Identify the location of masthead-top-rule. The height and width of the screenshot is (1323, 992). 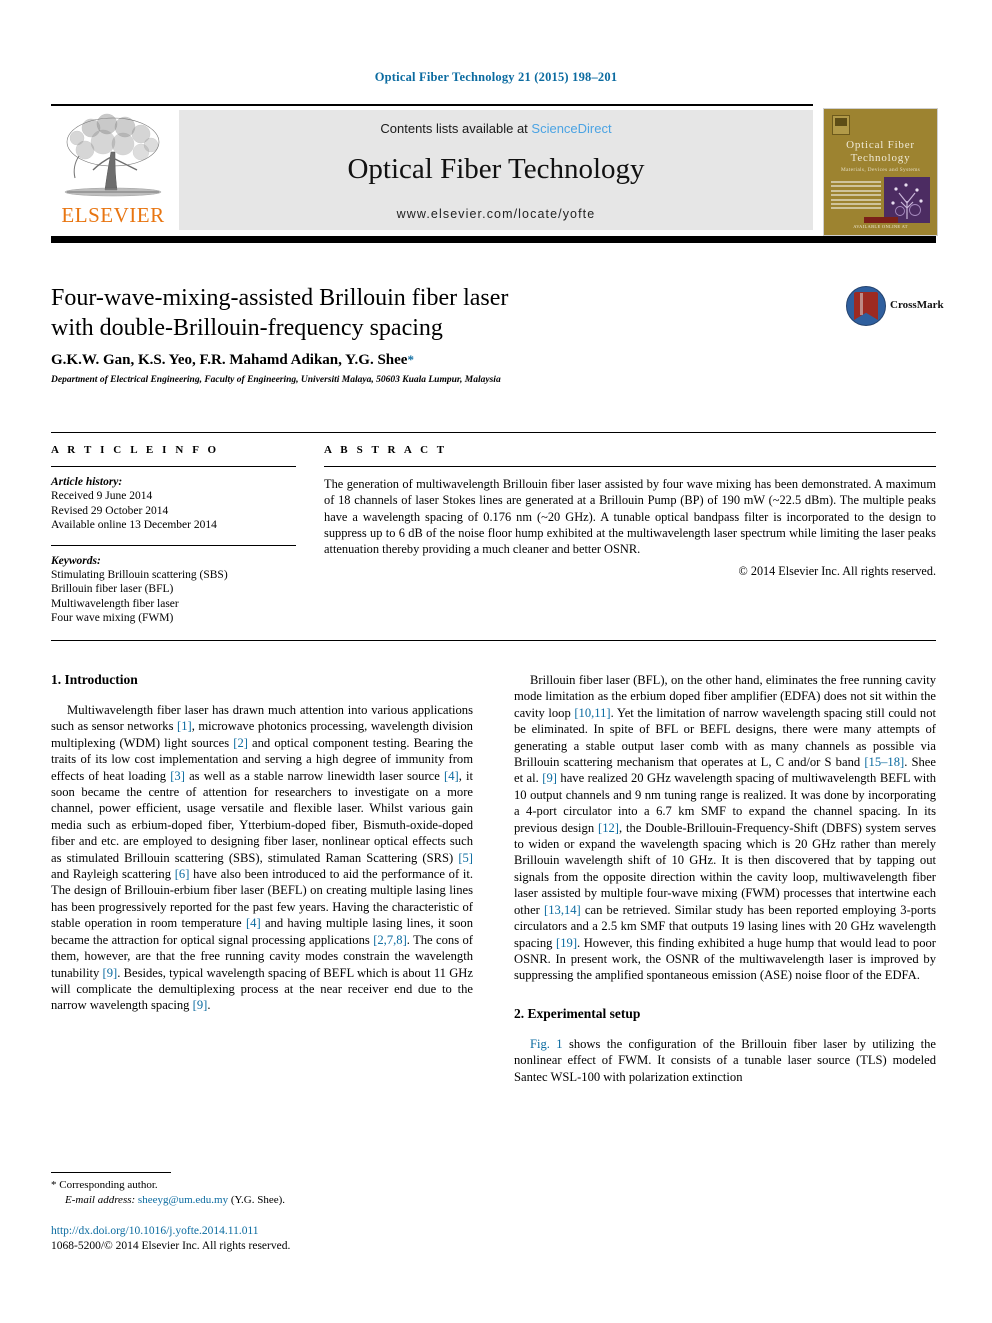
(432, 105).